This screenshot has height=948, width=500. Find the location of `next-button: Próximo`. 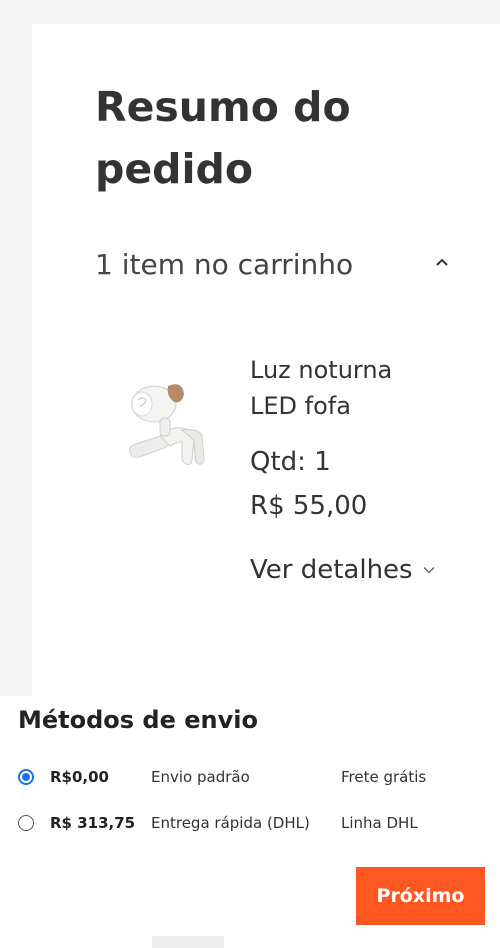

next-button: Próximo is located at coordinates (420, 896).